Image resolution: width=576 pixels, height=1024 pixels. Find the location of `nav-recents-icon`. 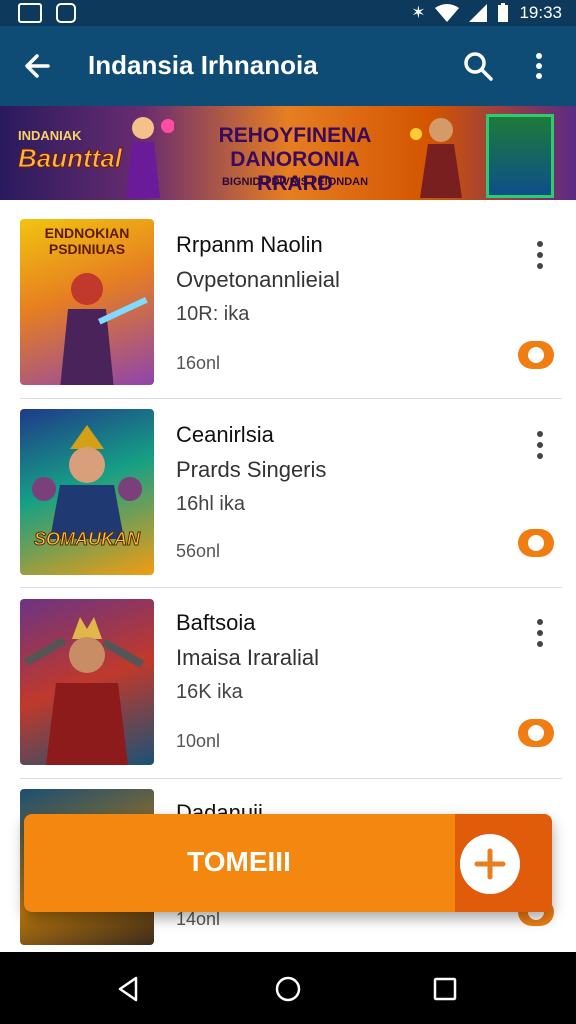

nav-recents-icon is located at coordinates (445, 989).